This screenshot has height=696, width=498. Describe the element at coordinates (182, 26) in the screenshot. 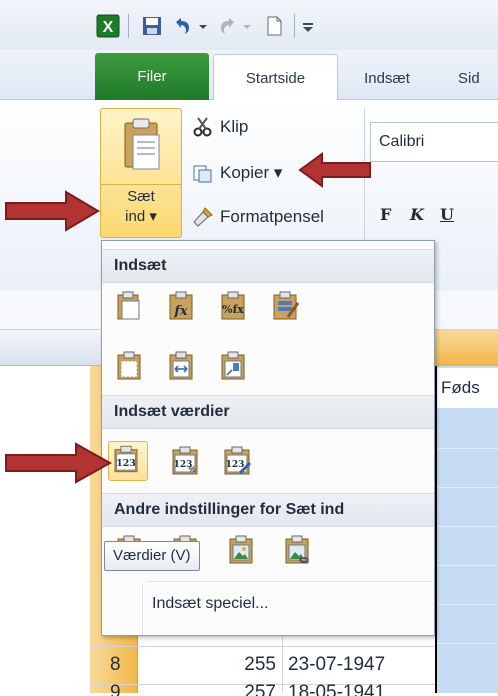

I see `undo-icon` at that location.